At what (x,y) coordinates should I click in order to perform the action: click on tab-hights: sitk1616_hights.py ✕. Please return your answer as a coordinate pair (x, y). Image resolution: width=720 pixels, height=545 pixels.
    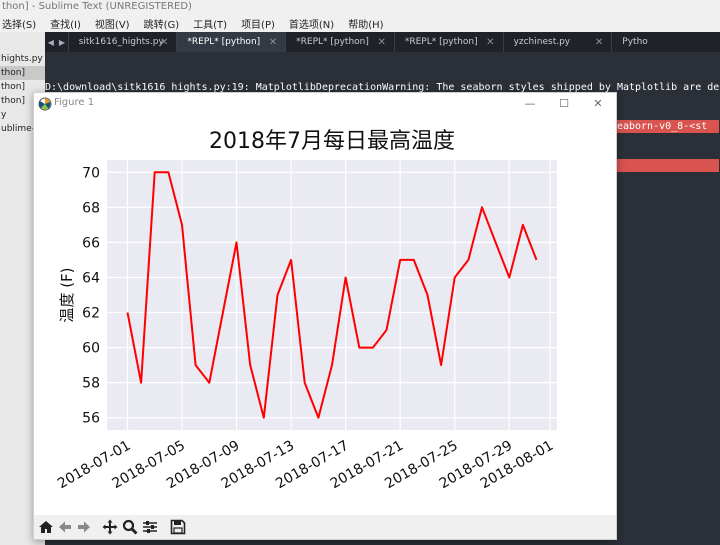
    Looking at the image, I should click on (122, 42).